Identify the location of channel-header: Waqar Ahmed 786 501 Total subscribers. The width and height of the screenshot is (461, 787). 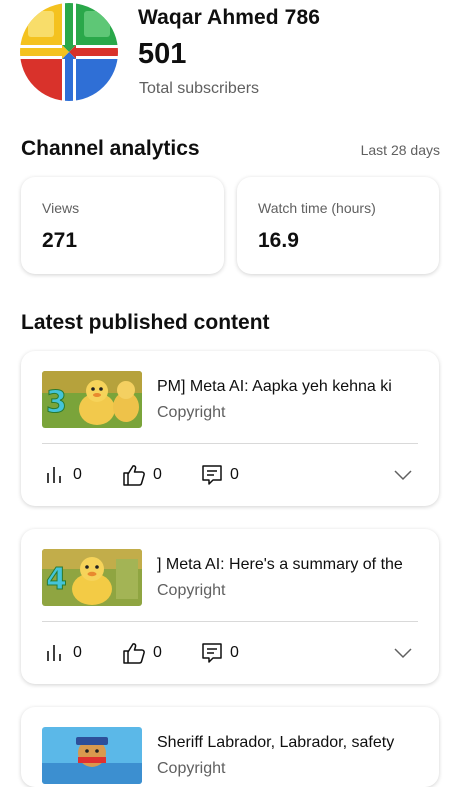
(230, 55).